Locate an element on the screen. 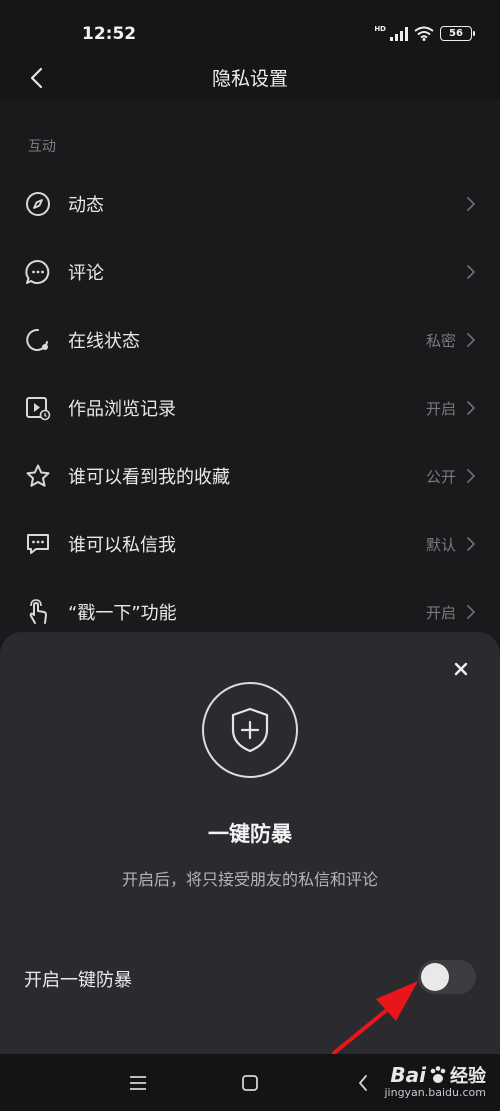 The image size is (500, 1111). row-value: 私密 is located at coordinates (440, 340).